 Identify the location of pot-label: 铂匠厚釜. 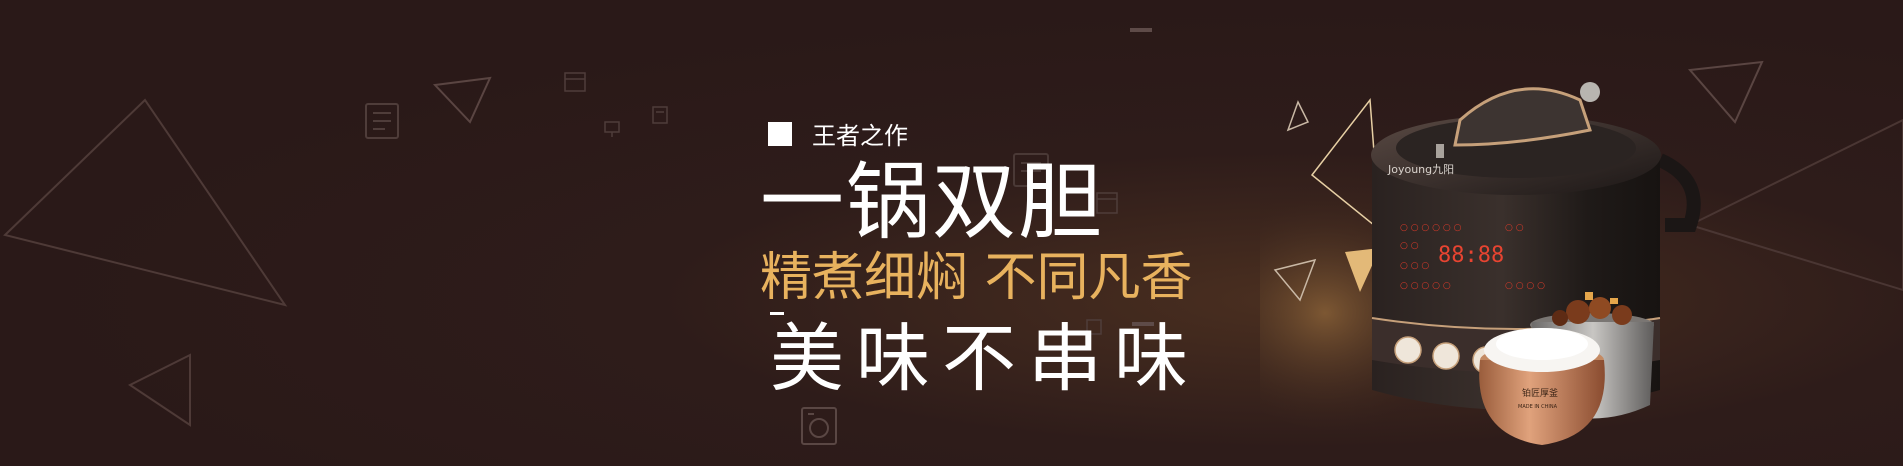
(1540, 393).